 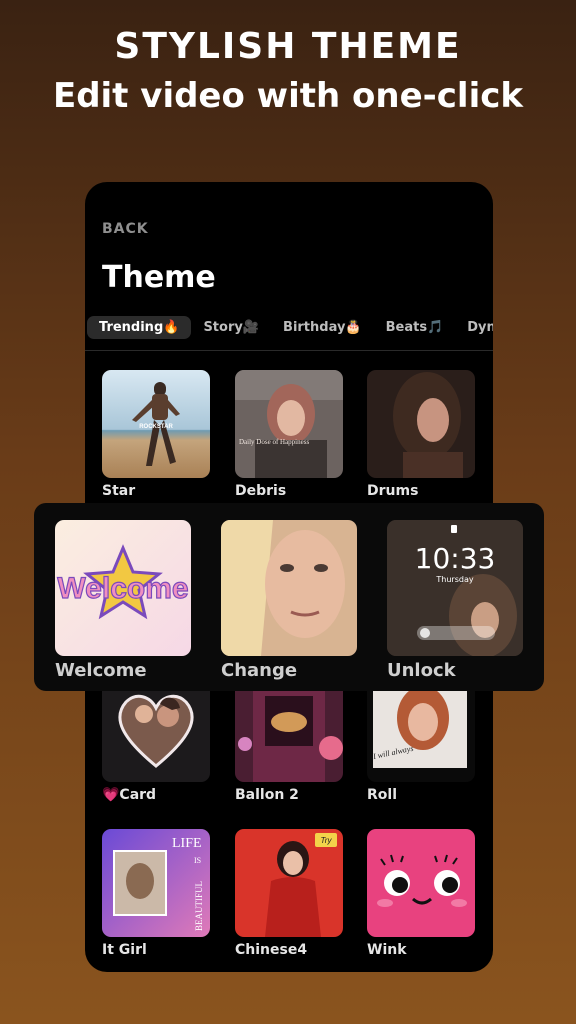 I want to click on it-girl-life-text: LIFE, so click(x=187, y=843).